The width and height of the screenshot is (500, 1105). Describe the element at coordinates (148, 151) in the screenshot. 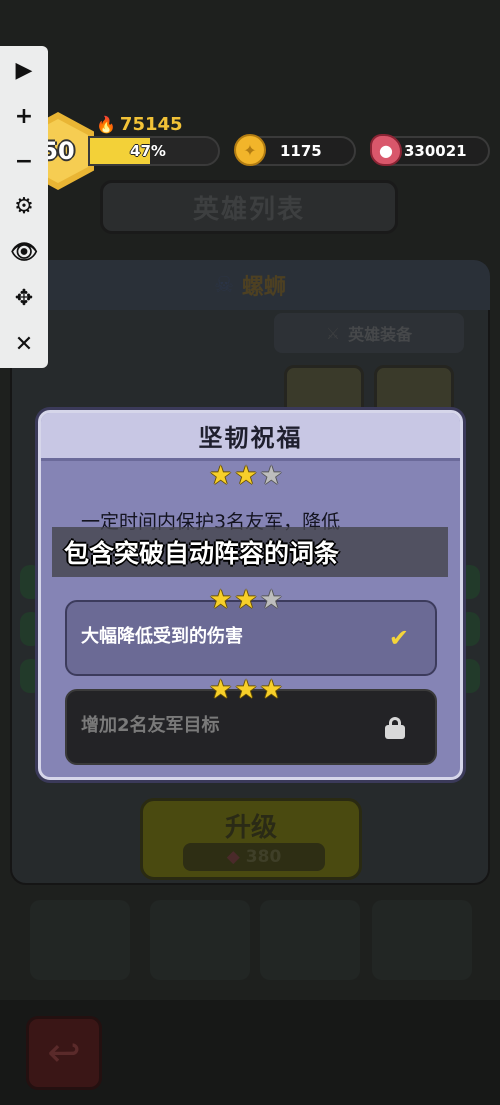

I see `xp-percent: 47%` at that location.